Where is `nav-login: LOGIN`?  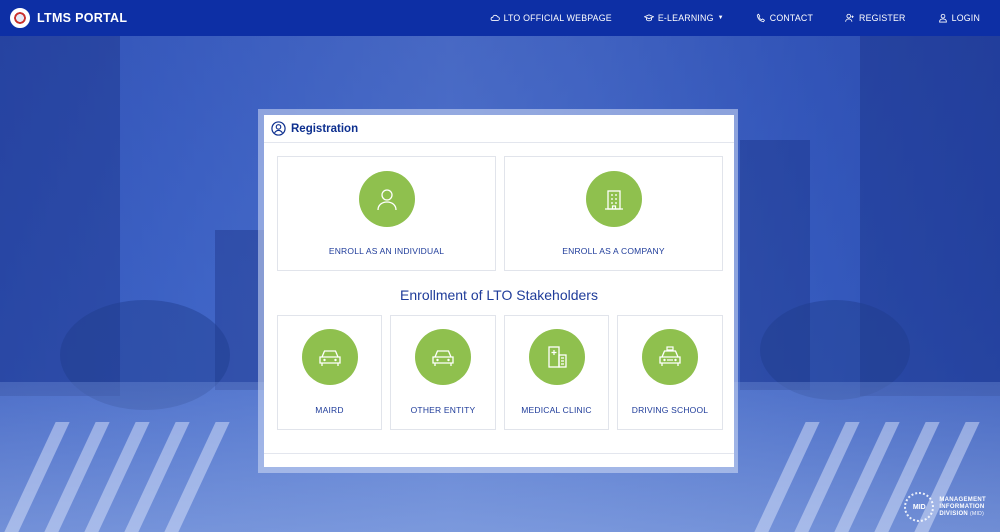
nav-login: LOGIN is located at coordinates (959, 18).